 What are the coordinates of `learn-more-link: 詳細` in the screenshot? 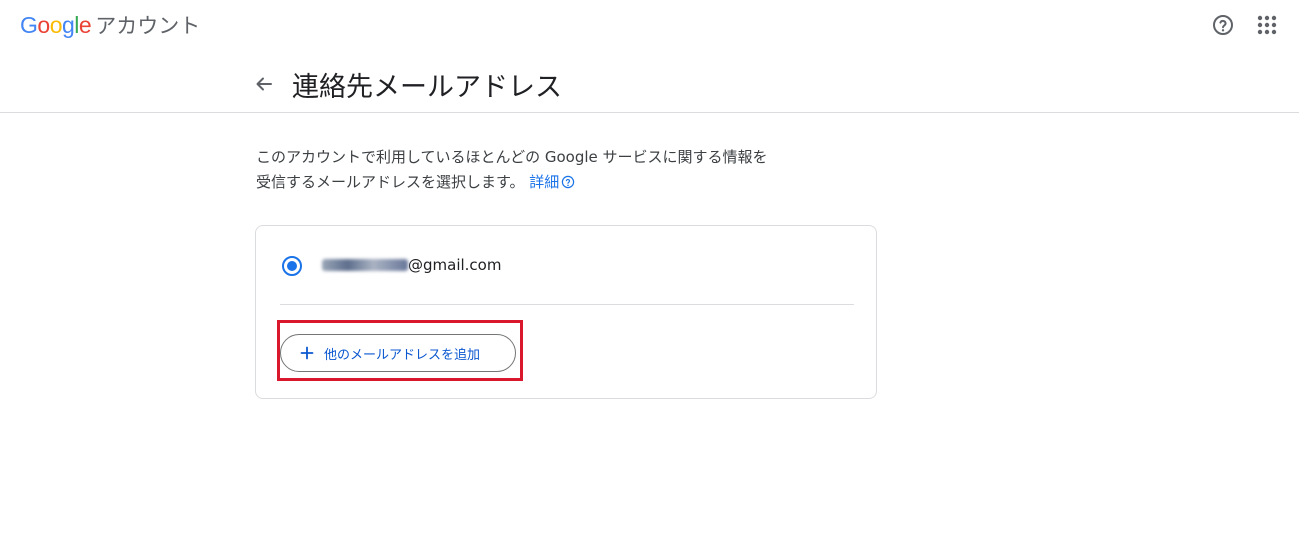 It's located at (552, 182).